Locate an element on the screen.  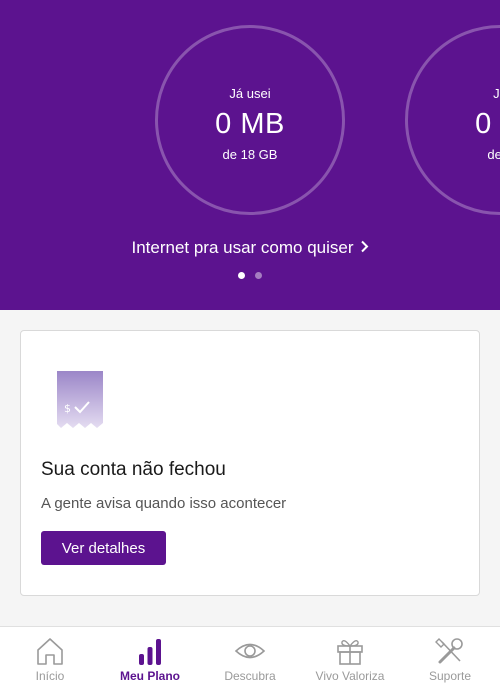
nav-item-vivo-valoriza: Vivo Valoriza is located at coordinates (350, 656).